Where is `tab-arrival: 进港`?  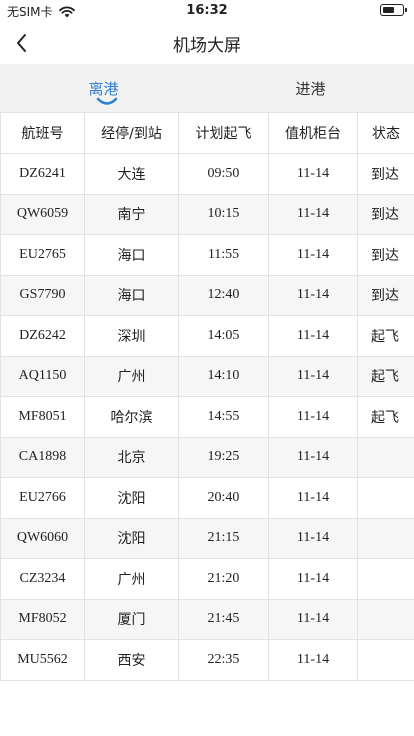
tab-arrival: 进港 is located at coordinates (310, 88).